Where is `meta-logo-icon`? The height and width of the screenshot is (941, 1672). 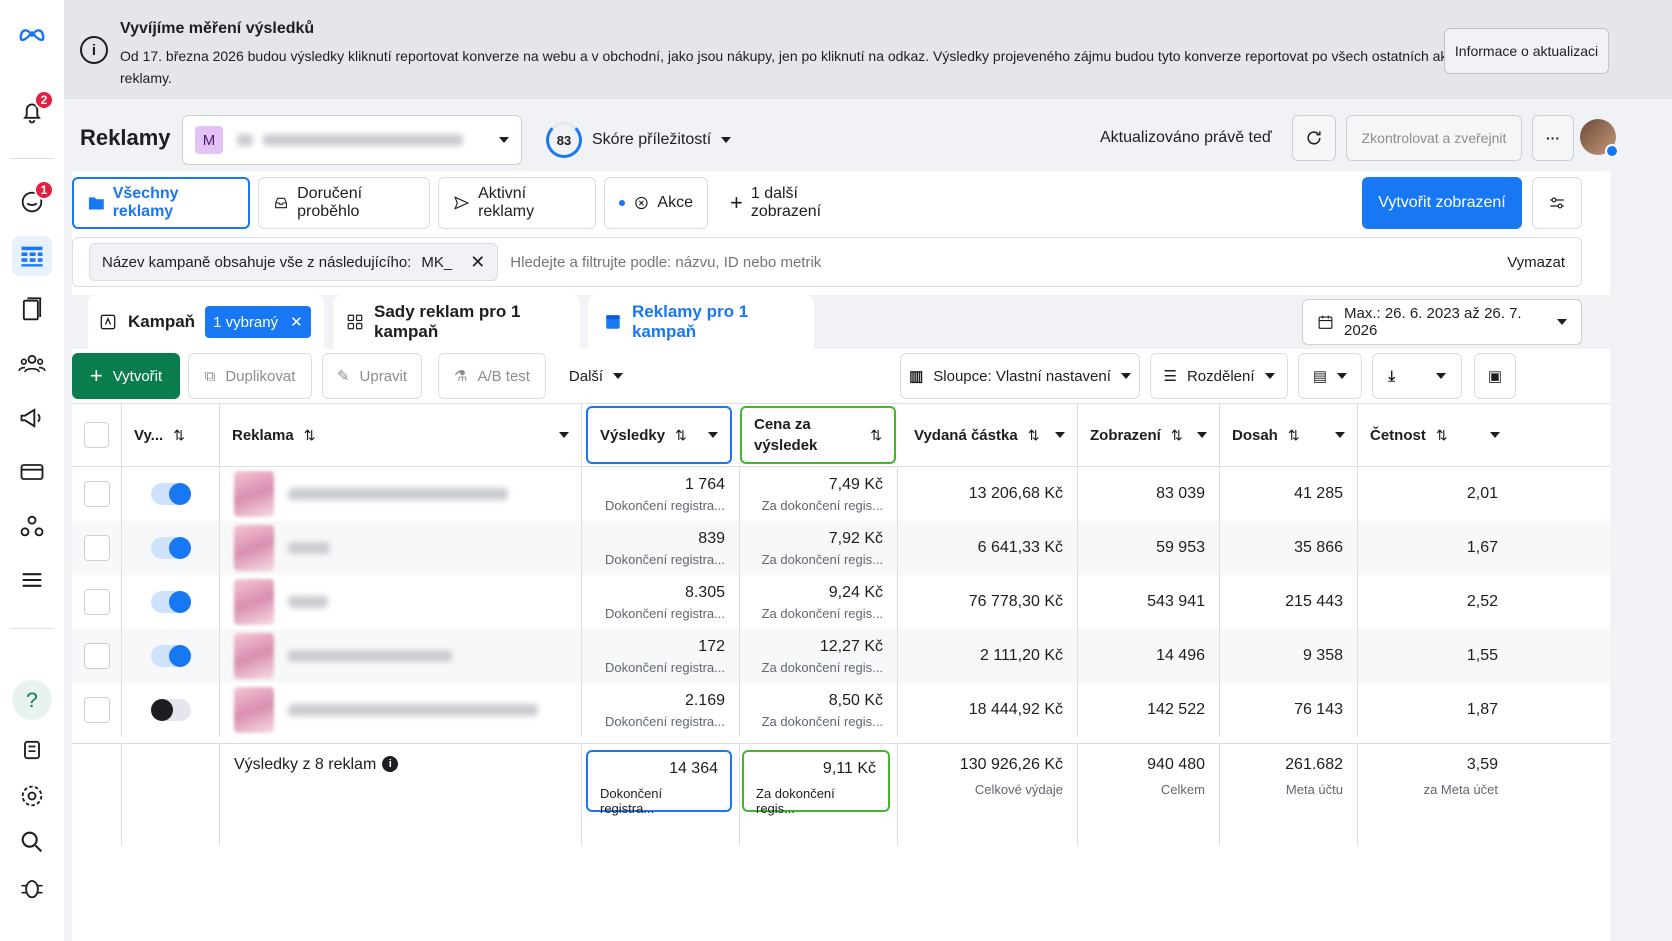
meta-logo-icon is located at coordinates (32, 34).